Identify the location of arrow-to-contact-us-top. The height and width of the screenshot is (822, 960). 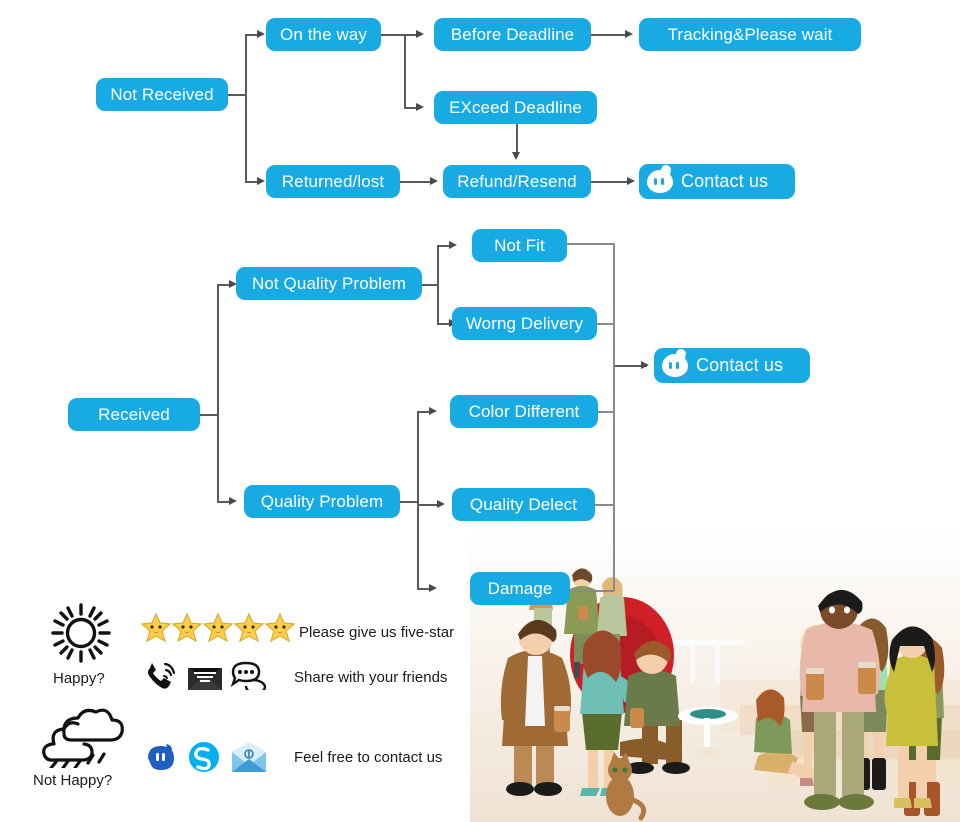
(631, 180).